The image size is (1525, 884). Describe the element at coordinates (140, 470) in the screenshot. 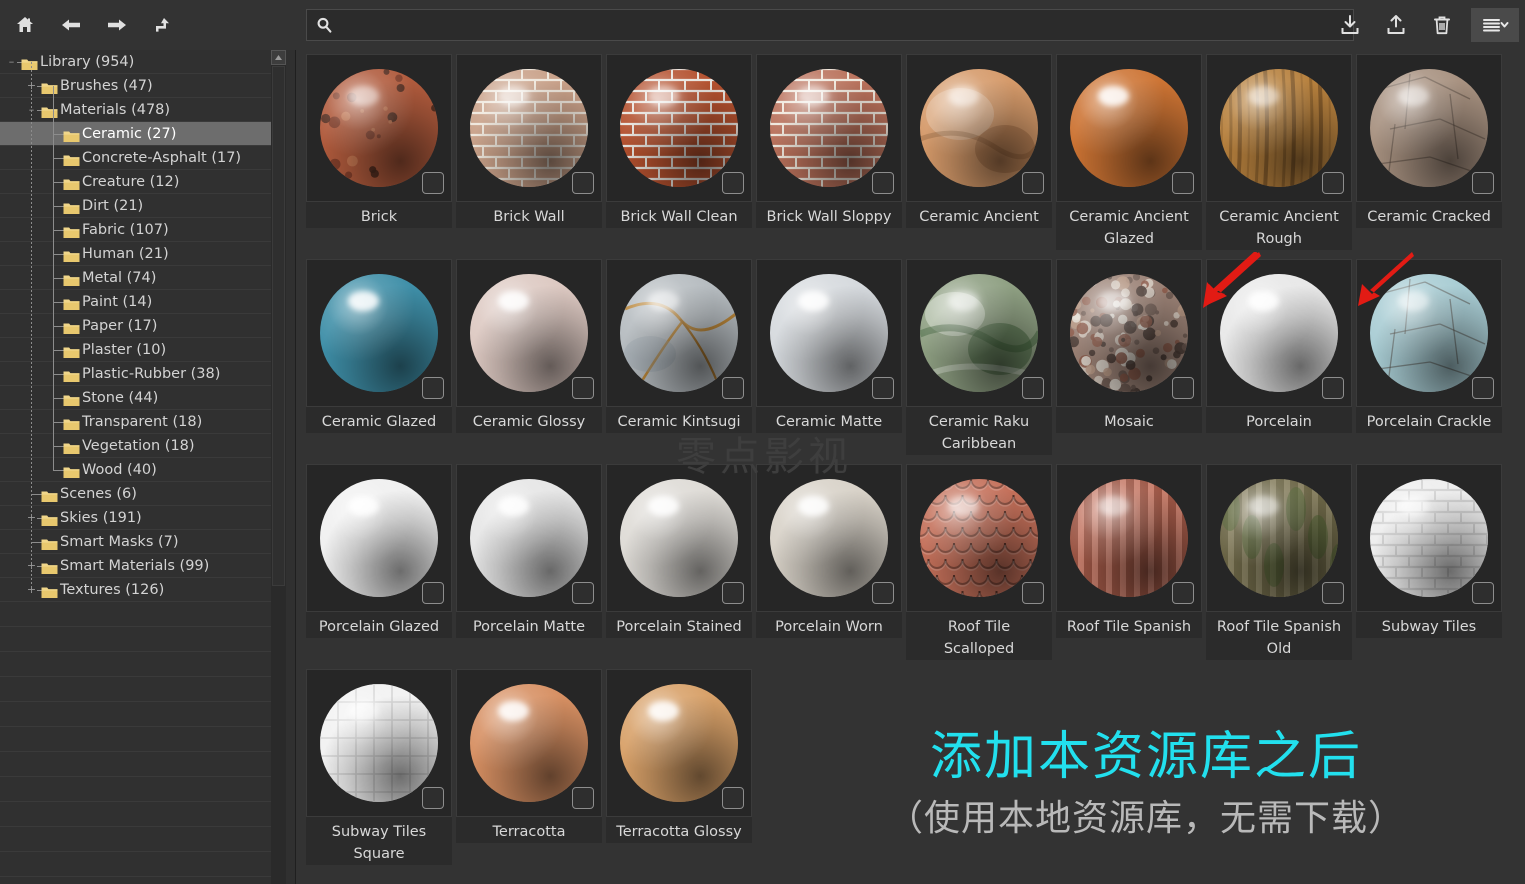

I see `sidebar-item-wood: Wood (40)` at that location.